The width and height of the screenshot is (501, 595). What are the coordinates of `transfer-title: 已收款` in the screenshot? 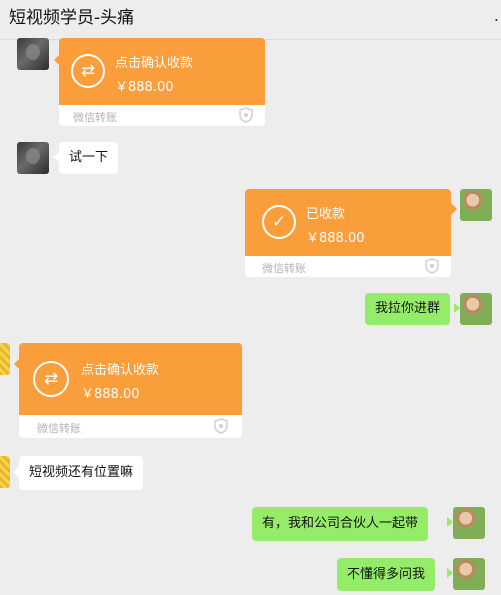 It's located at (326, 214).